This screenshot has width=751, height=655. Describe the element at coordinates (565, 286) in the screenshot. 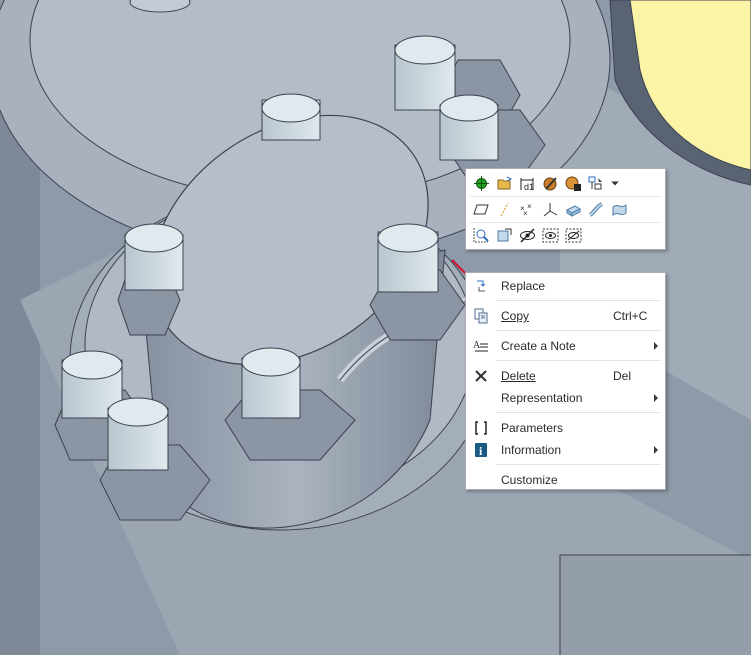

I see `menu-item-replace: Replace` at that location.